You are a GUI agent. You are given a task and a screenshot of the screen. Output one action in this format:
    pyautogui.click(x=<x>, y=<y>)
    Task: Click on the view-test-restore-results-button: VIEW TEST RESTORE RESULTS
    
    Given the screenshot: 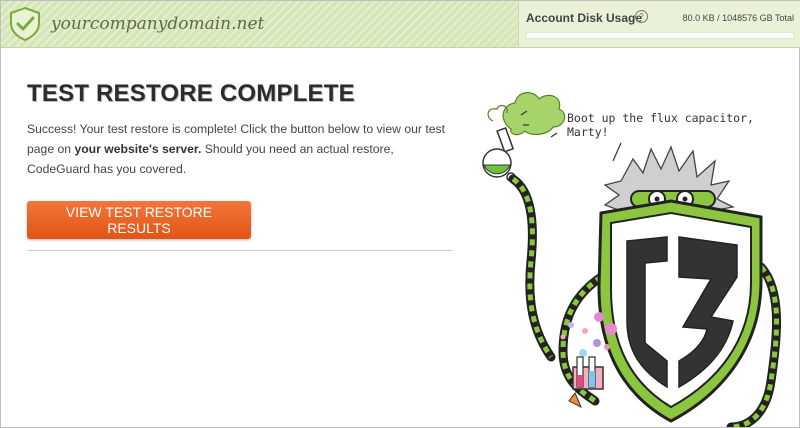 What is the action you would take?
    pyautogui.click(x=139, y=220)
    